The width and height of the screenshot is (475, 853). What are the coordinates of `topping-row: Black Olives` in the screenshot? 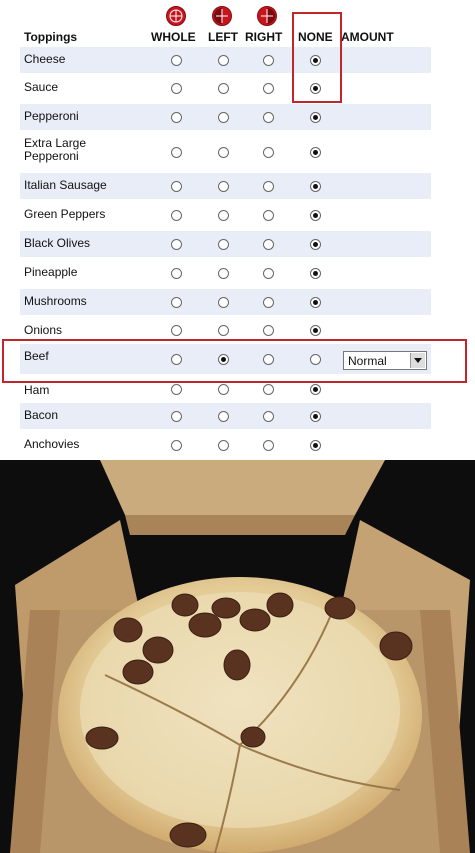 It's located at (225, 244).